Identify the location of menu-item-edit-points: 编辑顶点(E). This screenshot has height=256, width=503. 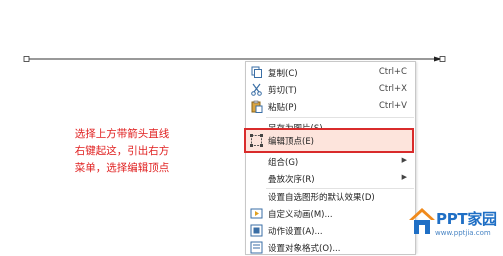
(329, 140).